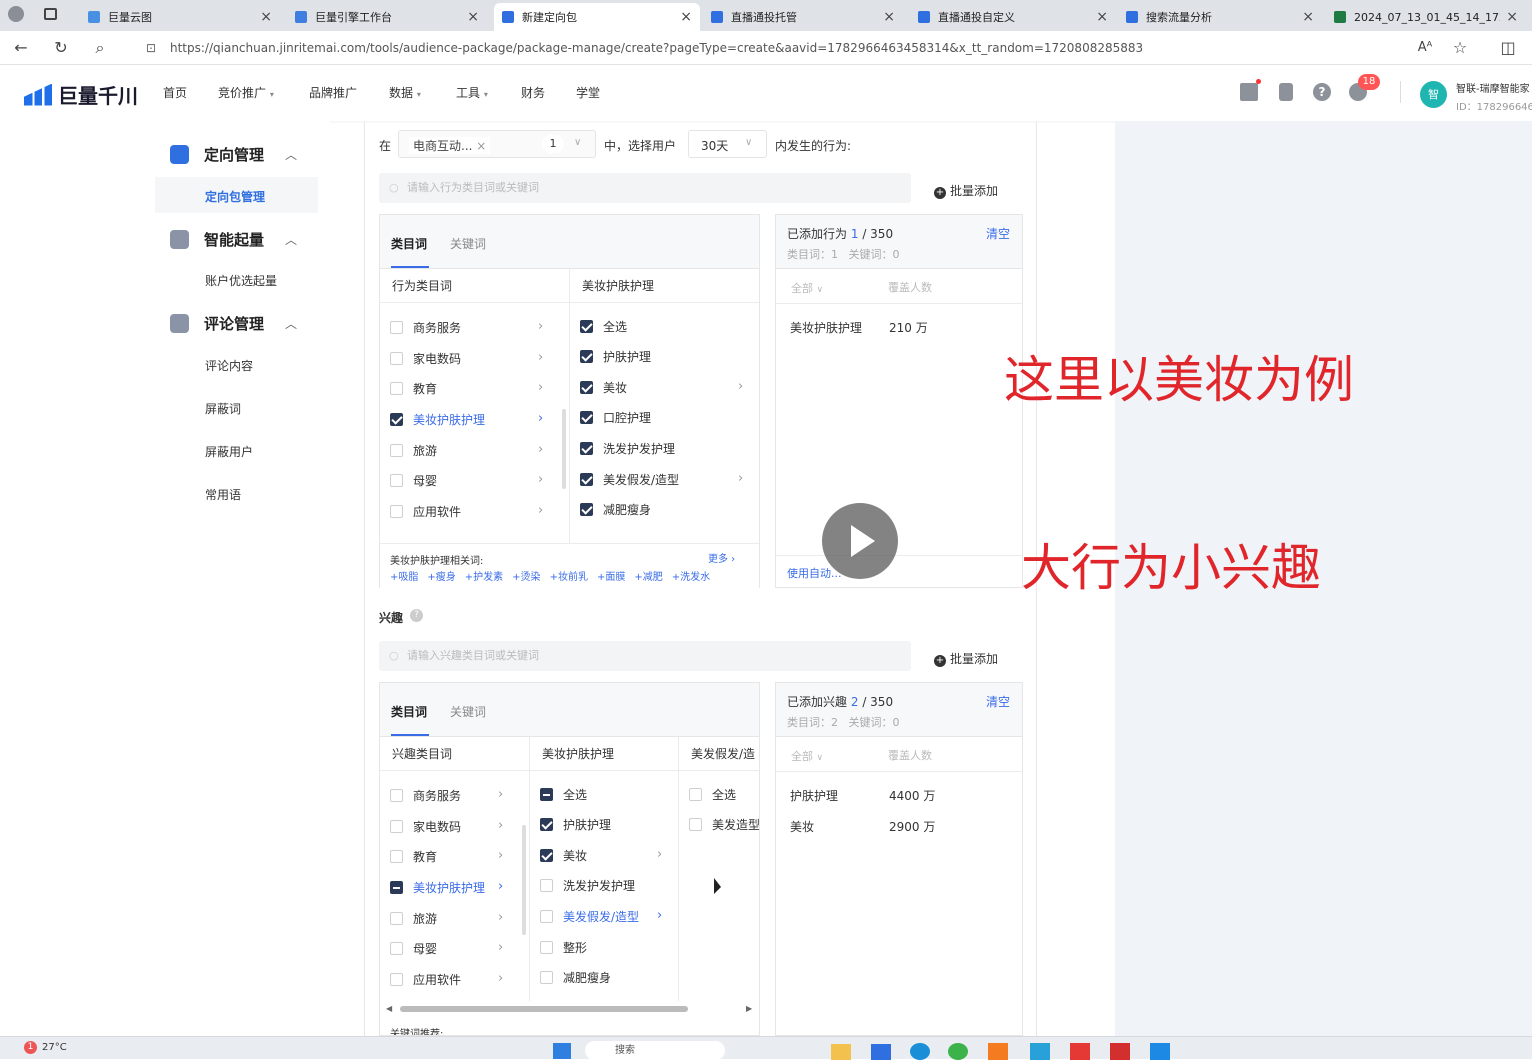 The height and width of the screenshot is (1060, 1532). Describe the element at coordinates (966, 658) in the screenshot. I see `interest-batch-add-button: + 批量添加` at that location.